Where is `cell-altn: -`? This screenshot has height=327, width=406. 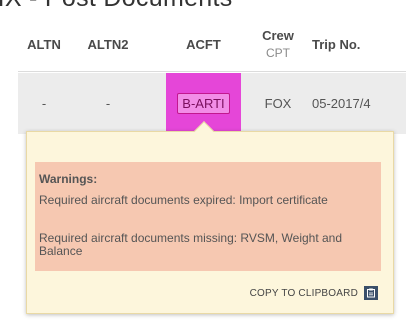 cell-altn: - is located at coordinates (44, 103).